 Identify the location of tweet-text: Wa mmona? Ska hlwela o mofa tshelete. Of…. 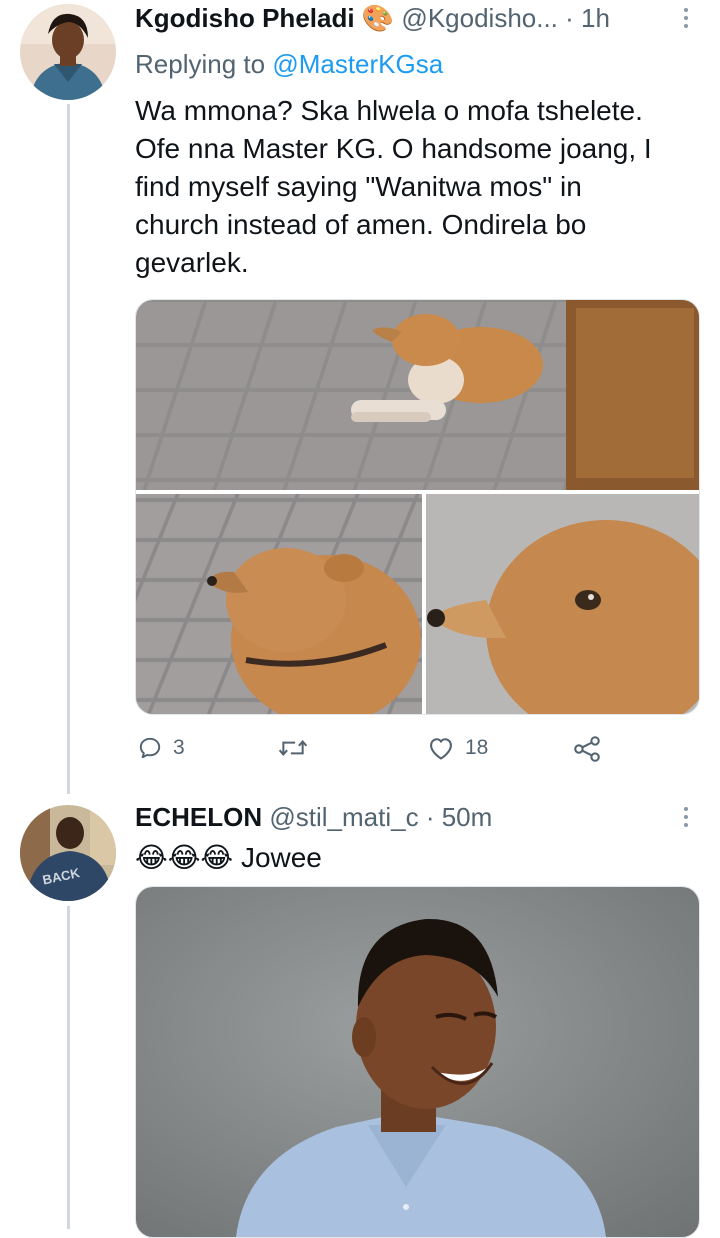
(393, 187).